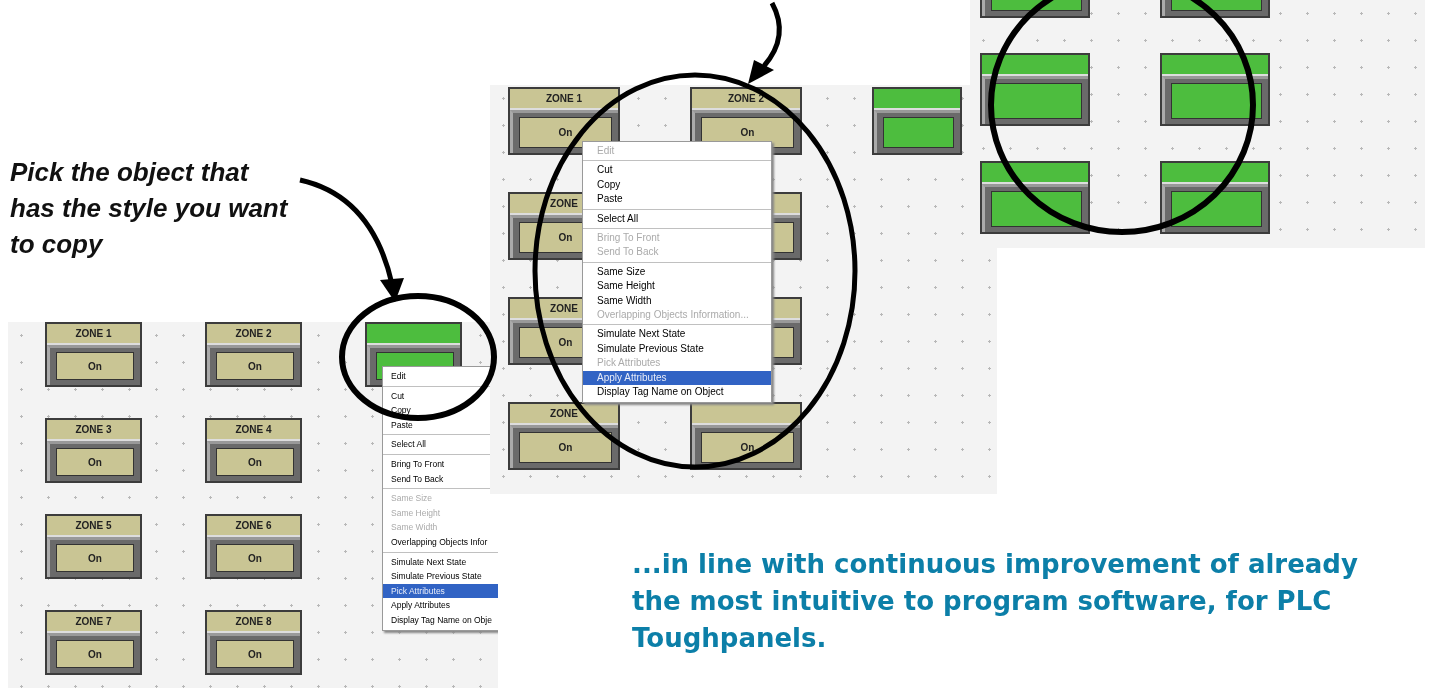 The width and height of the screenshot is (1429, 688). I want to click on menu-item: Overlapping Objects Infor, so click(440, 542).